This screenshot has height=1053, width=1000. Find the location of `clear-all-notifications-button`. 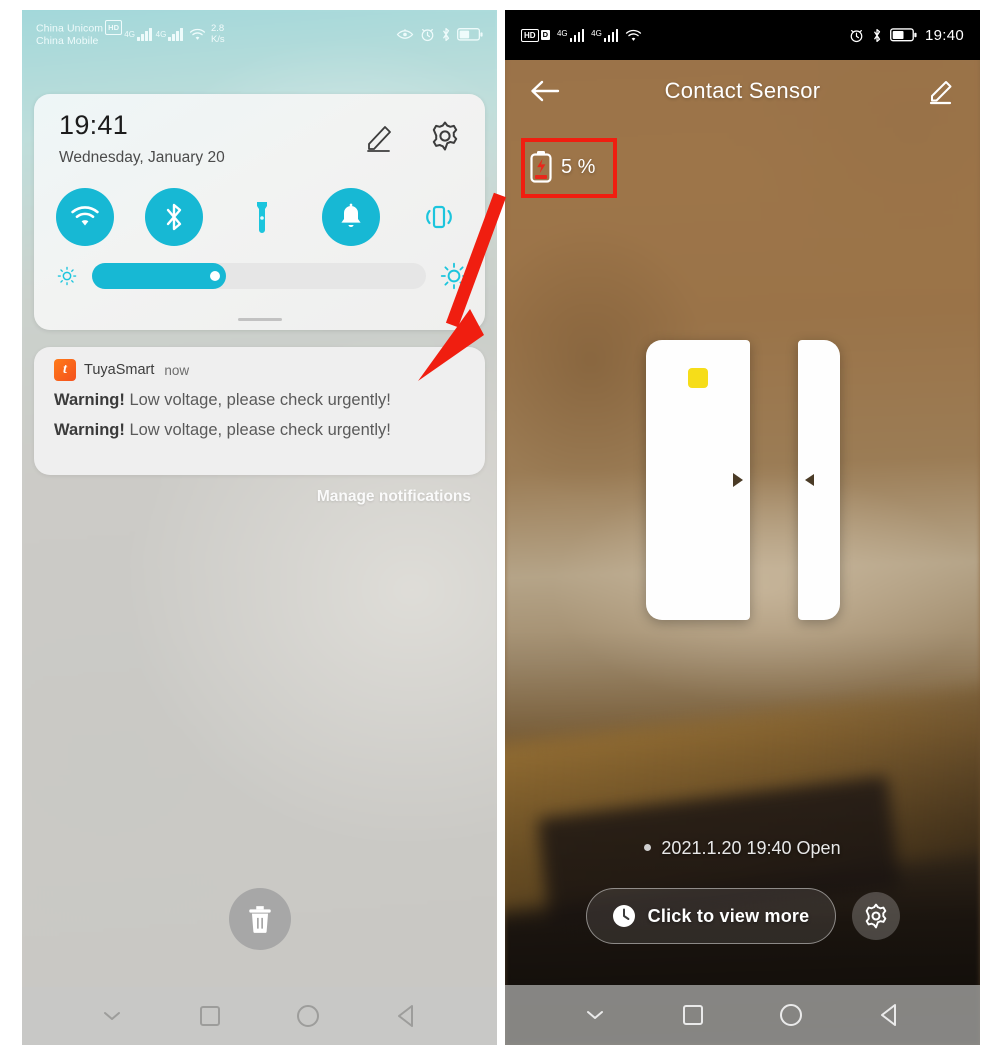

clear-all-notifications-button is located at coordinates (259, 919).